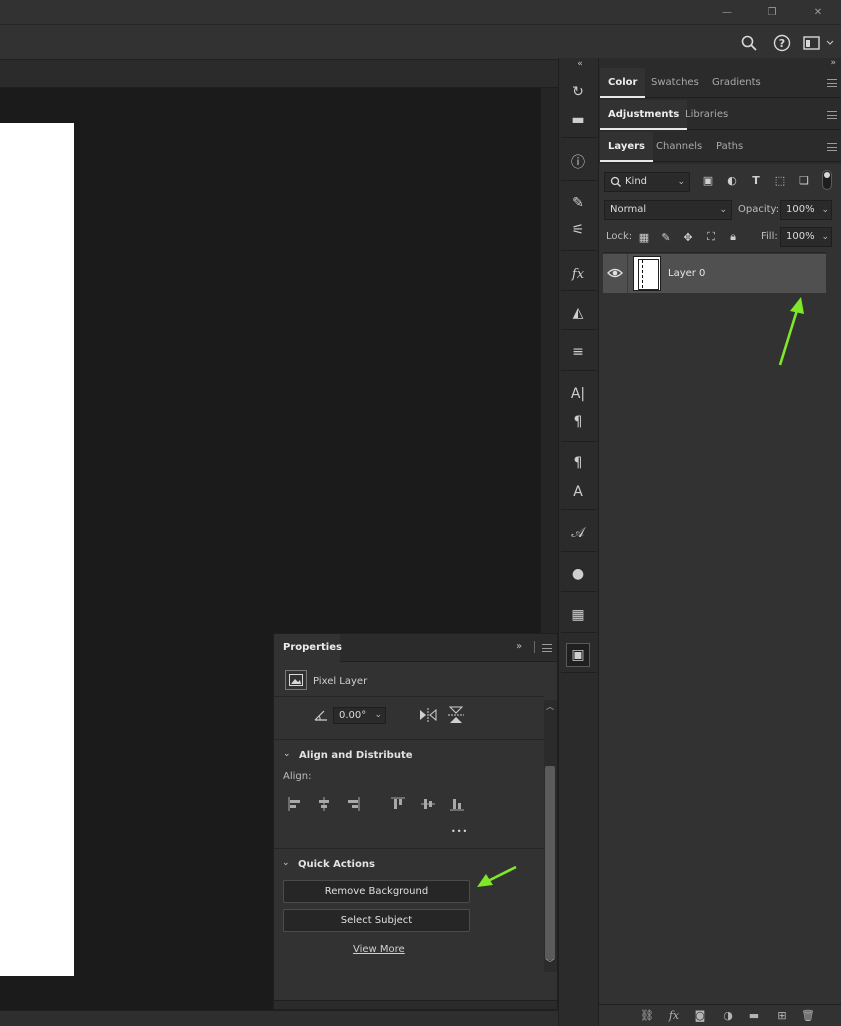 The width and height of the screenshot is (841, 1026). I want to click on flip-vertical-icon, so click(456, 715).